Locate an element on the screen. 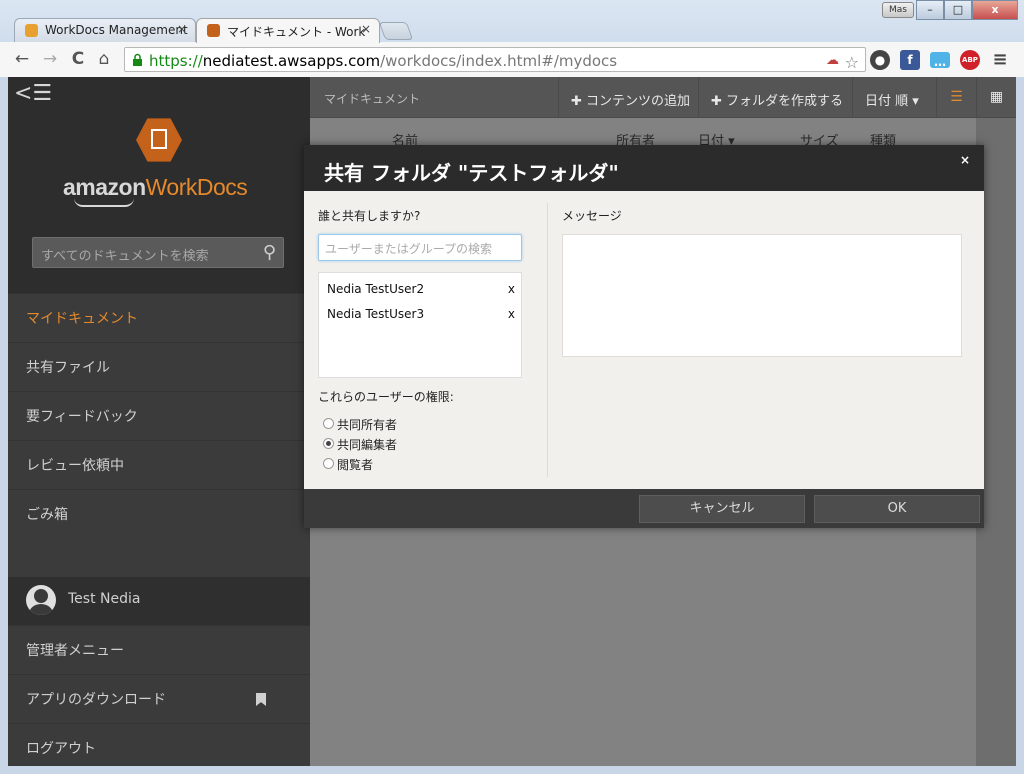 The image size is (1024, 774). list-item: Nedia TestUser3 x is located at coordinates (421, 314).